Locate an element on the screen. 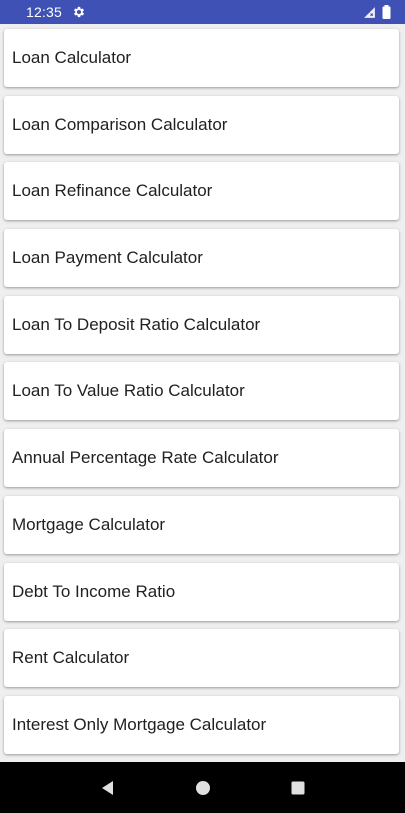  list-item-loan-comparison-calculator: Loan Comparison Calculator is located at coordinates (201, 124).